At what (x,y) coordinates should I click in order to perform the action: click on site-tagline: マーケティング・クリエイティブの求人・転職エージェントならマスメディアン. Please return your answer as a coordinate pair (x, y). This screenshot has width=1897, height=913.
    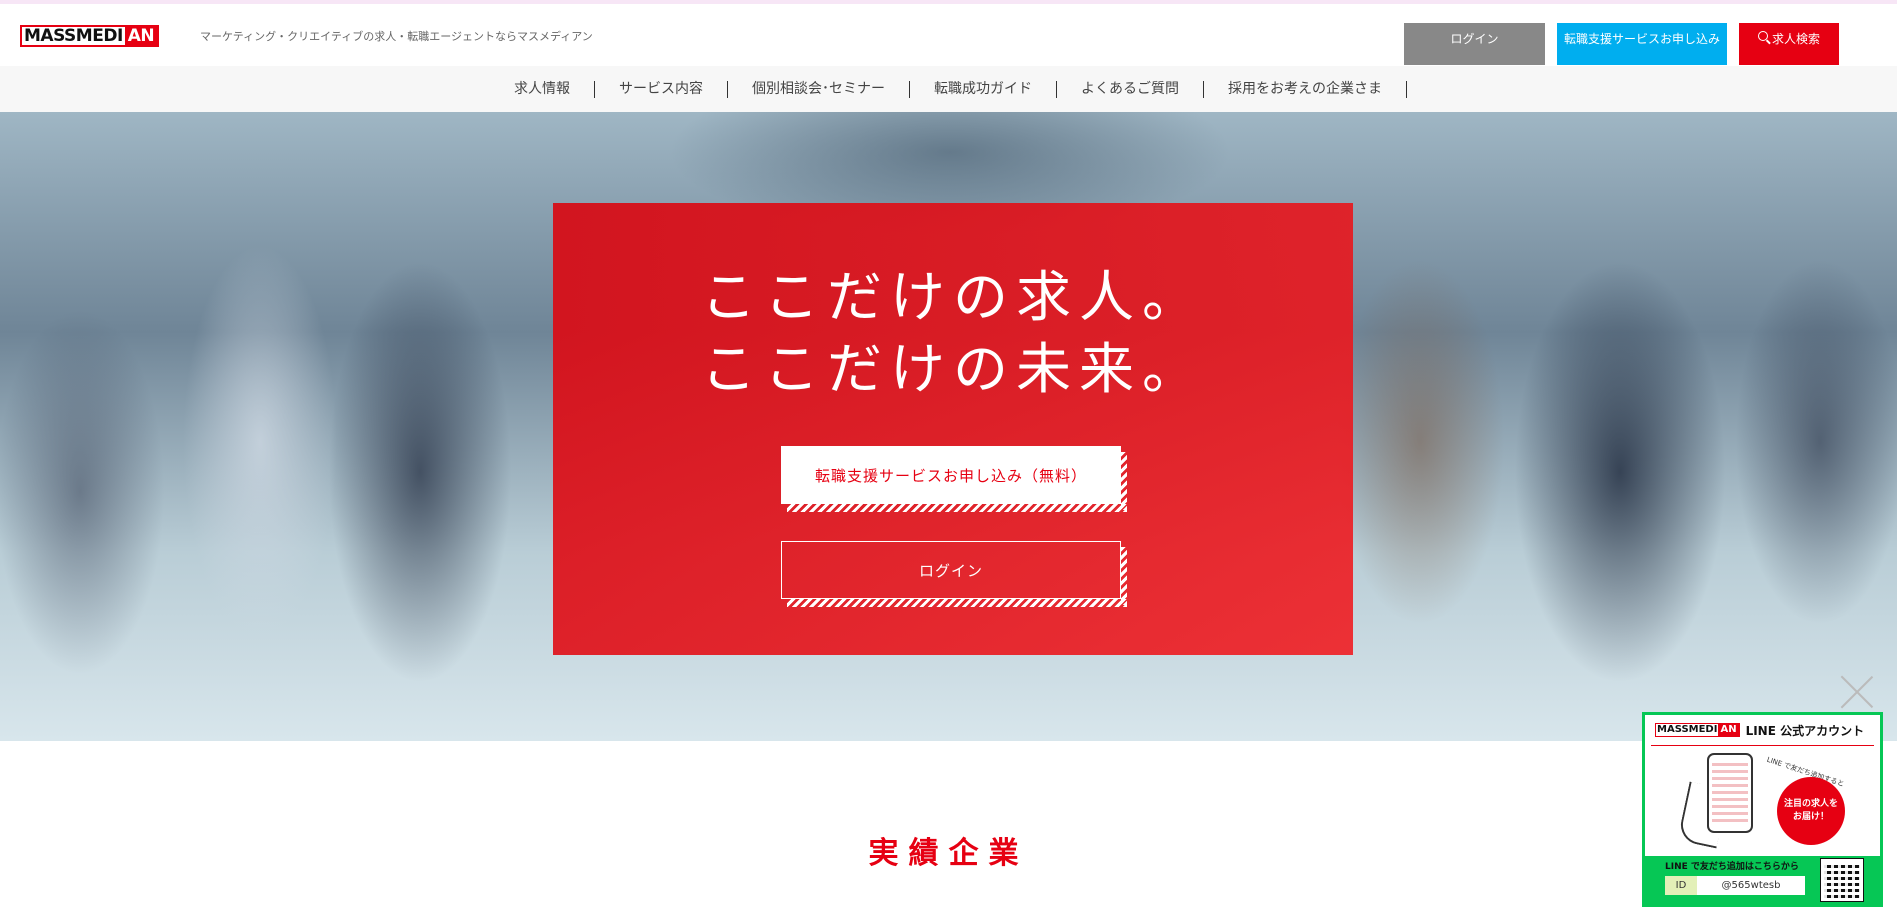
    Looking at the image, I should click on (396, 36).